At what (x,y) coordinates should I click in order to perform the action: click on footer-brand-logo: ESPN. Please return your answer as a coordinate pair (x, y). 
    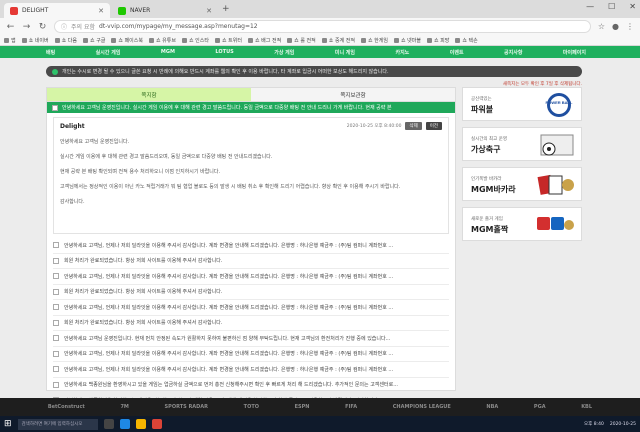
    Looking at the image, I should click on (302, 407).